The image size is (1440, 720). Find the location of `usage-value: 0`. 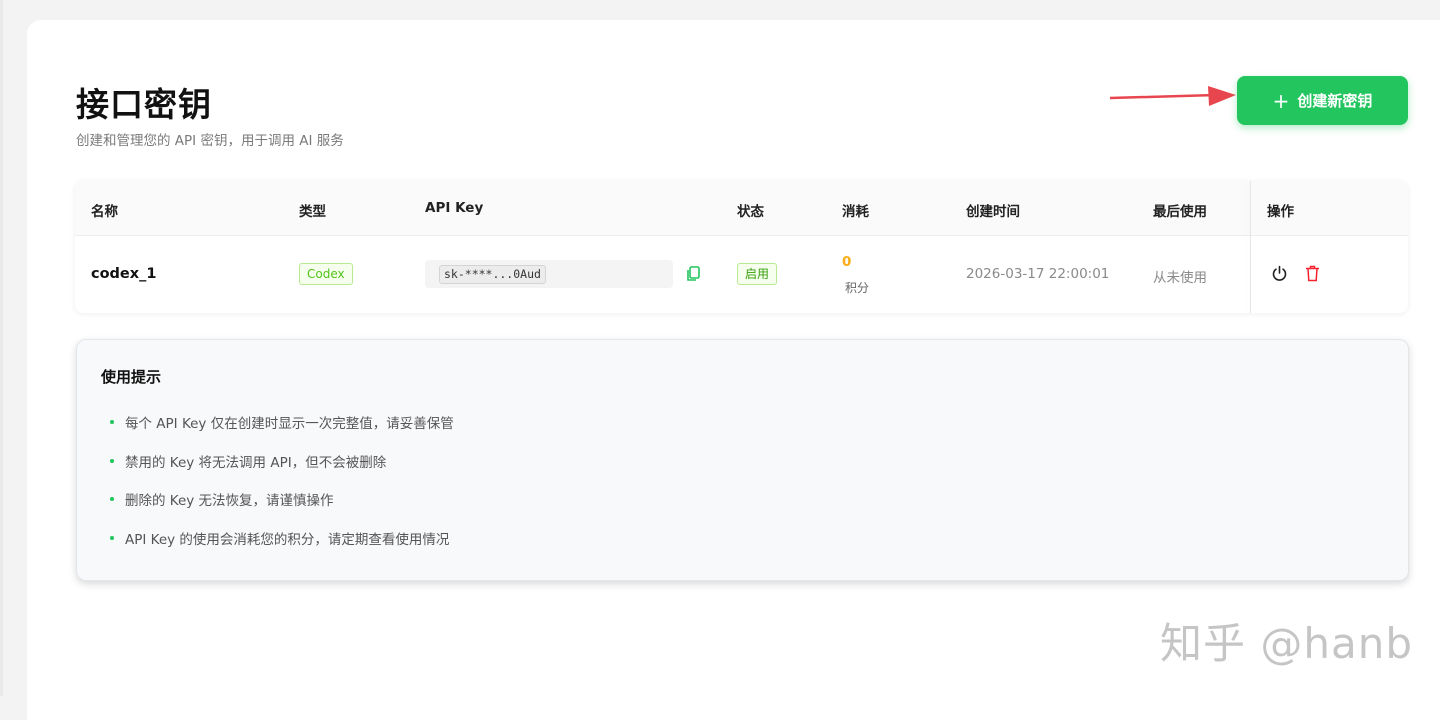

usage-value: 0 is located at coordinates (847, 262).